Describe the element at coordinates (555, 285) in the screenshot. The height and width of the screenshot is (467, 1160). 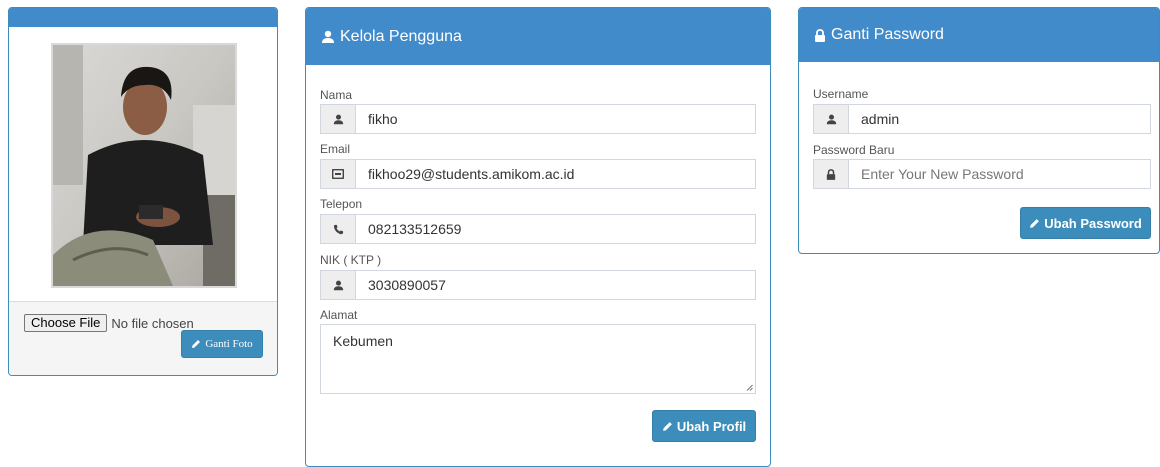
I see `nik-input: 3030890057` at that location.